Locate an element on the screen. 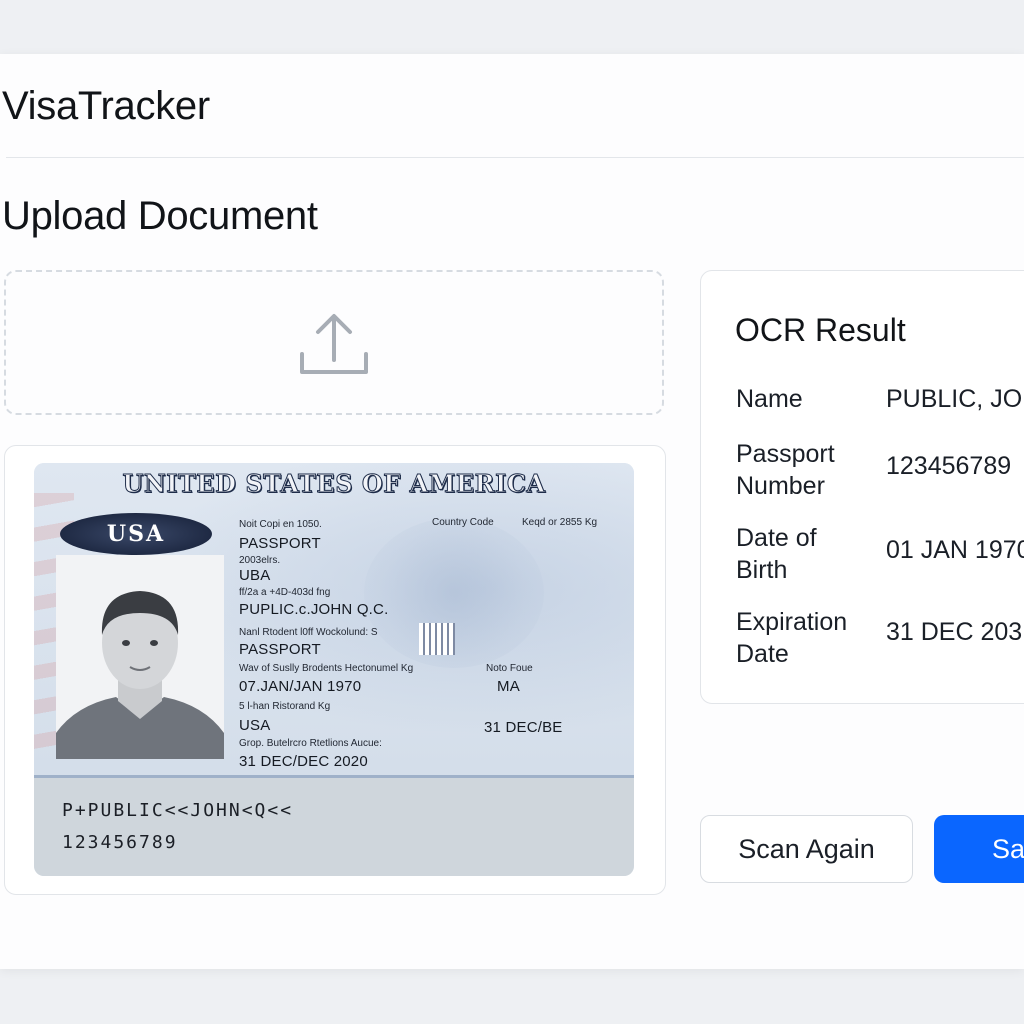 The height and width of the screenshot is (1024, 1024). passport-field-label: 5 l-han Ristorand Kg is located at coordinates (285, 706).